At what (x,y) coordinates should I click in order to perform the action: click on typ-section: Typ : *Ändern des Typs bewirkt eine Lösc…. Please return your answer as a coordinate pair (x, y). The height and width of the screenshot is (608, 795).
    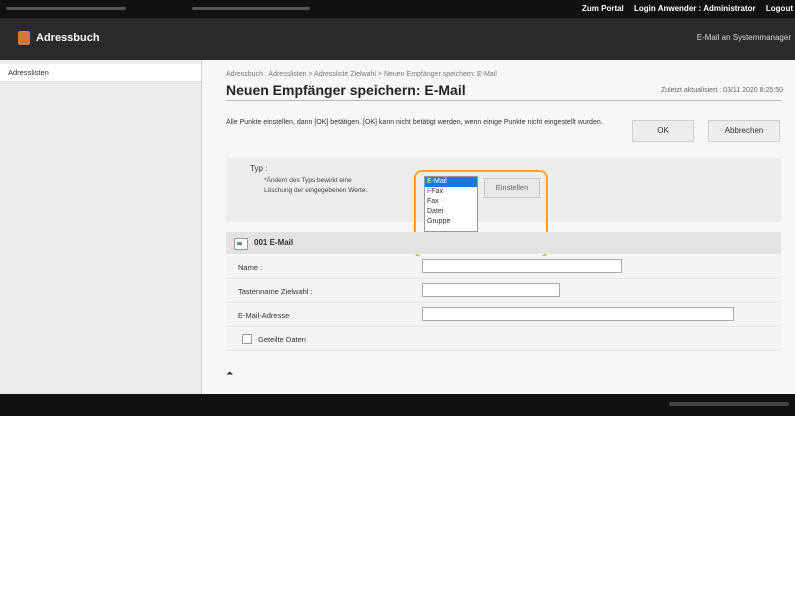
    Looking at the image, I should click on (503, 208).